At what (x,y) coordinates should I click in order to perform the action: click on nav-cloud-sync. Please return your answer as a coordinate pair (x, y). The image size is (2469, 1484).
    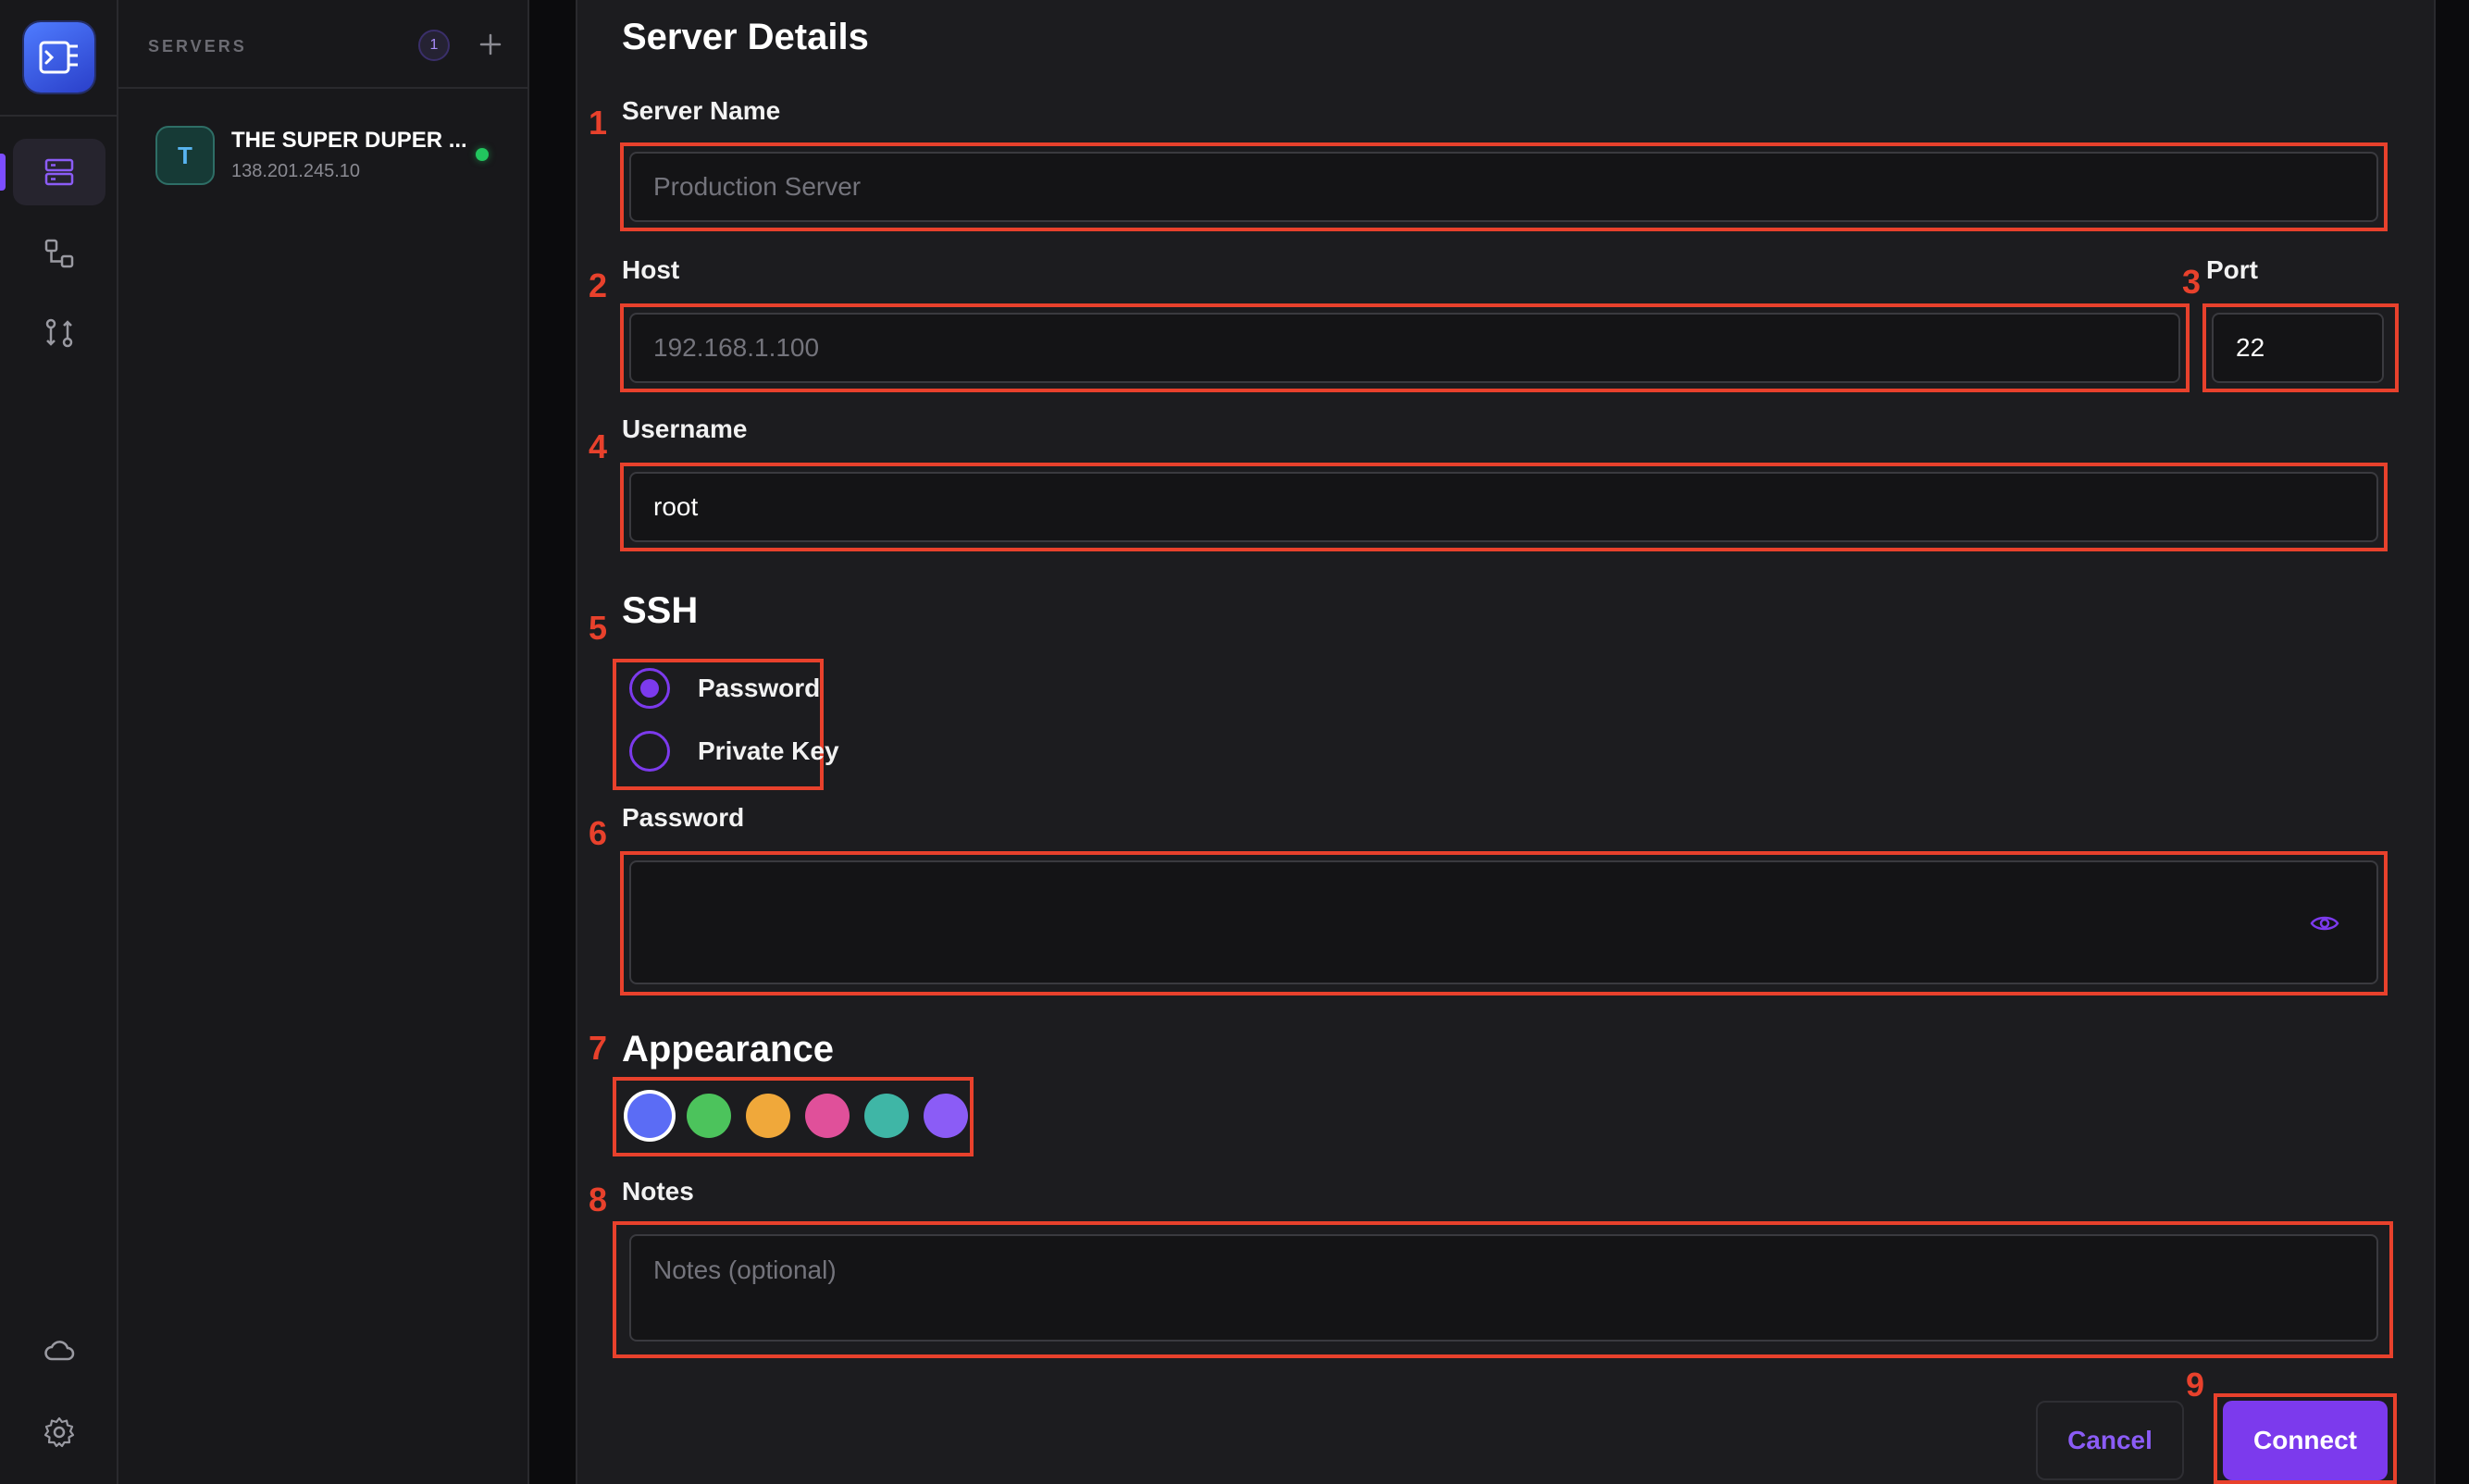
    Looking at the image, I should click on (59, 1350).